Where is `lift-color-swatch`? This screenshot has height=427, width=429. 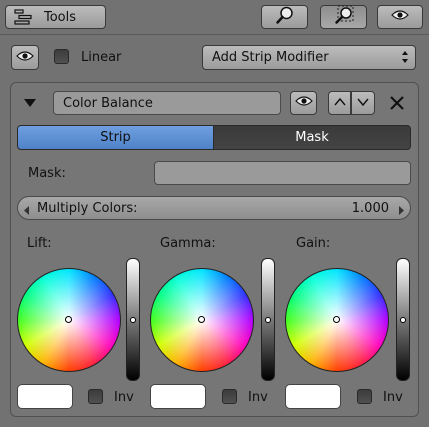
lift-color-swatch is located at coordinates (45, 396).